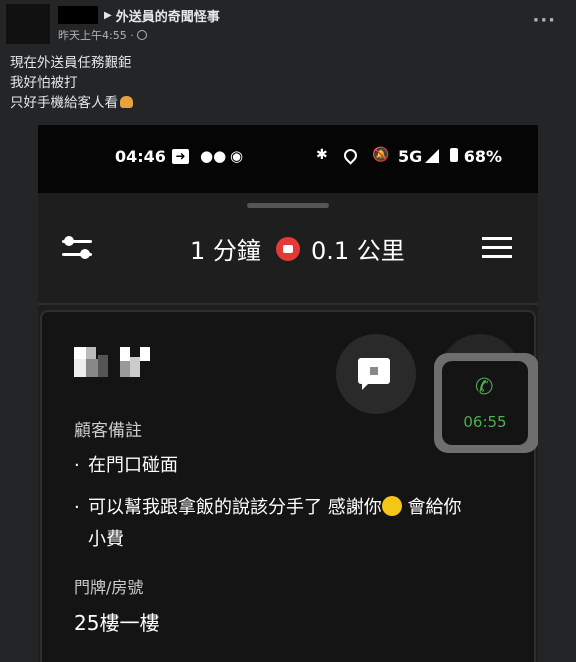 This screenshot has width=576, height=662. I want to click on note-item: · 可以幫我跟拿飯的說該分手了 感謝你 會給你, so click(268, 507).